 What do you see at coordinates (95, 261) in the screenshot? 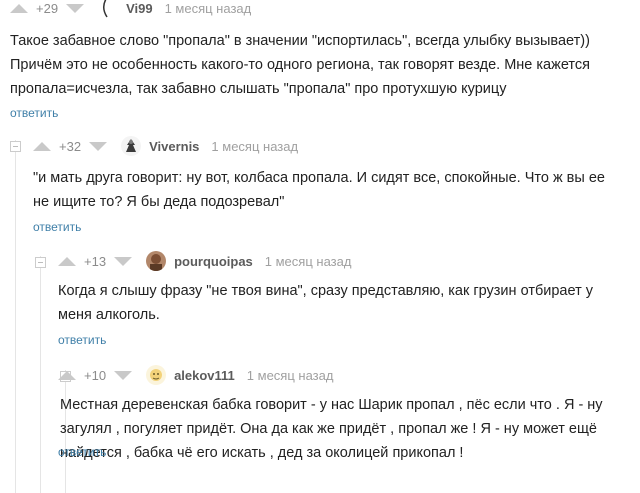
I see `comment-rating: +13` at bounding box center [95, 261].